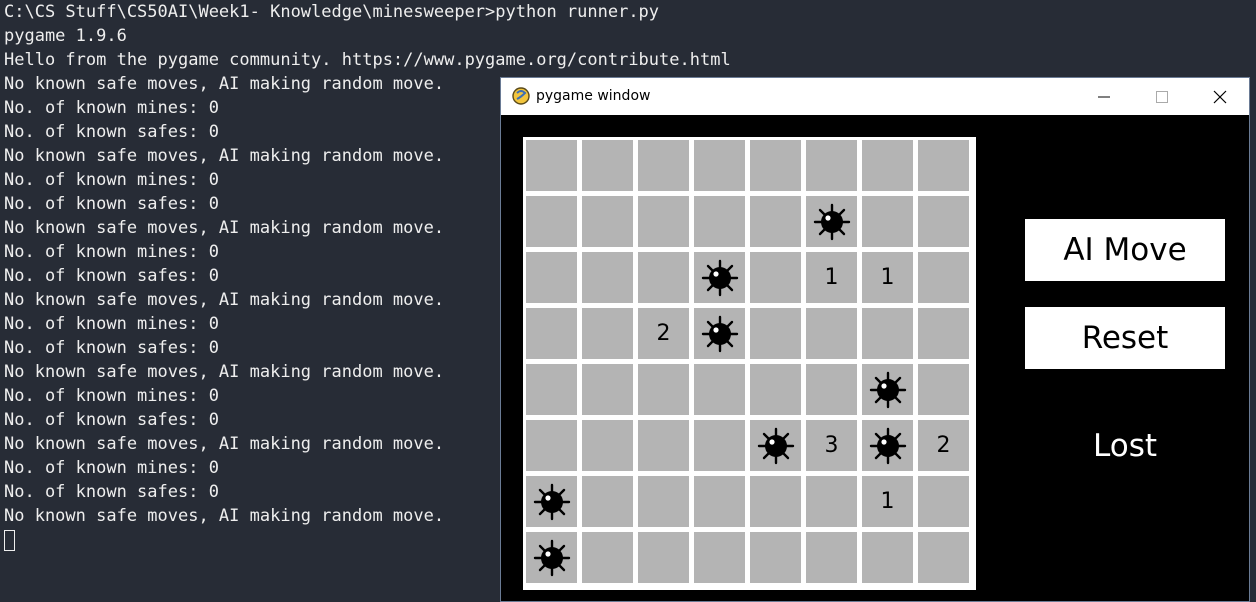  Describe the element at coordinates (9, 540) in the screenshot. I see `text-cursor` at that location.